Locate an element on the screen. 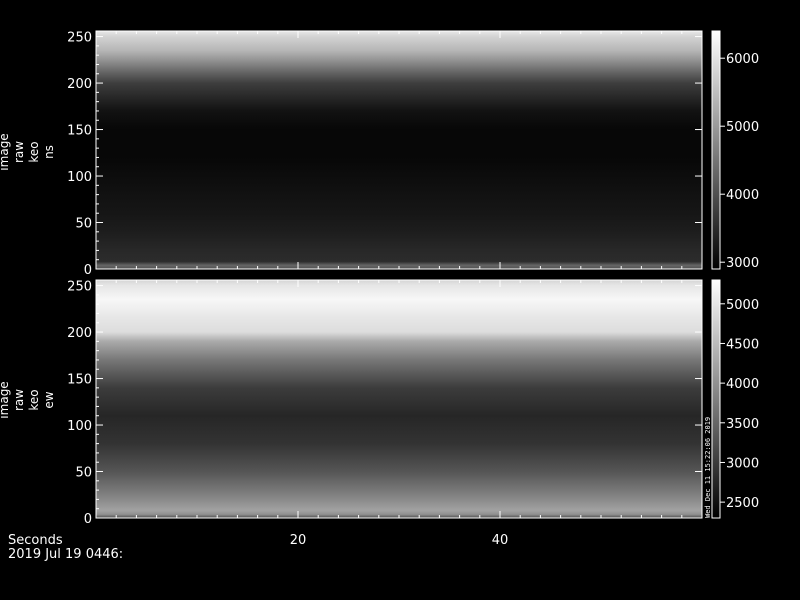 This screenshot has width=800, height=600. side-note: Wed Dec 11 15:22:06 2019 is located at coordinates (708, 467).